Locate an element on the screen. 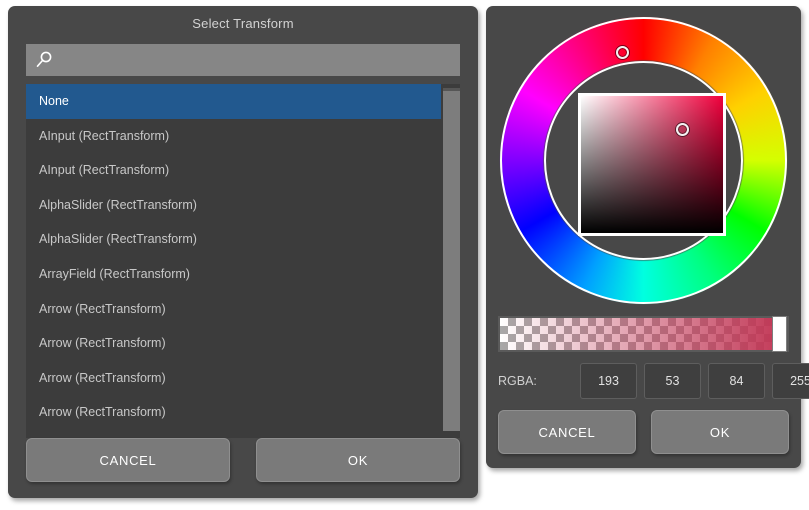  list-scrollbar-thumb is located at coordinates (451, 259).